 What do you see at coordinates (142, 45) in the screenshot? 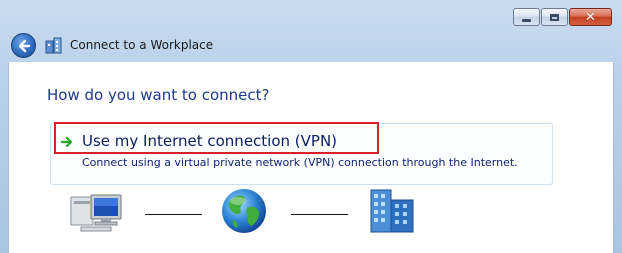
I see `window-title: Connect to a Workplace` at bounding box center [142, 45].